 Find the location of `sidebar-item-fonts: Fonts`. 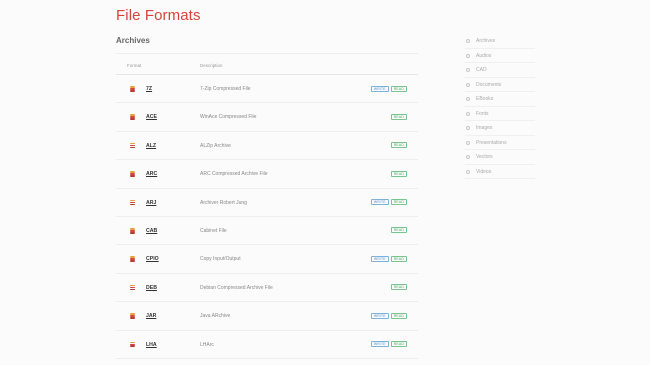

sidebar-item-fonts: Fonts is located at coordinates (500, 114).